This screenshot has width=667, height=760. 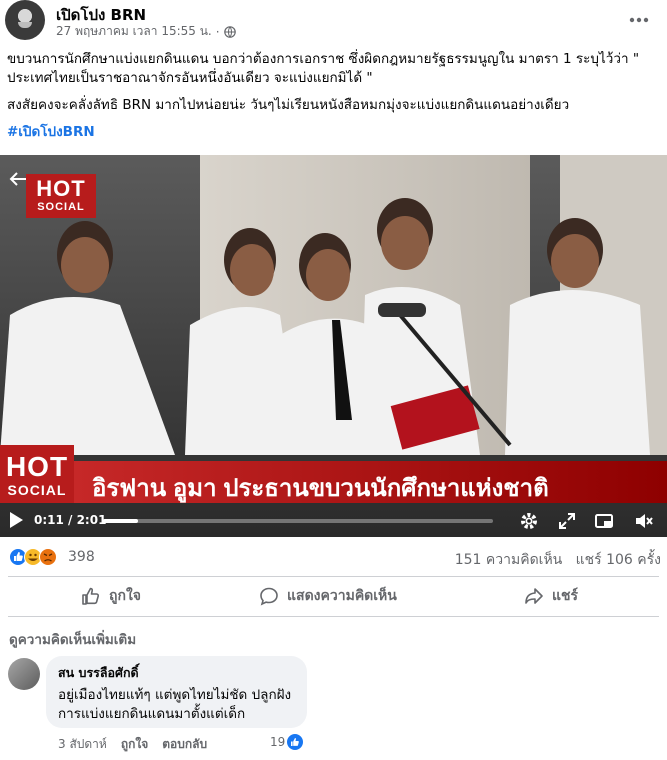 What do you see at coordinates (618, 560) in the screenshot?
I see `share-count: แชร์ 106 ครั้ง` at bounding box center [618, 560].